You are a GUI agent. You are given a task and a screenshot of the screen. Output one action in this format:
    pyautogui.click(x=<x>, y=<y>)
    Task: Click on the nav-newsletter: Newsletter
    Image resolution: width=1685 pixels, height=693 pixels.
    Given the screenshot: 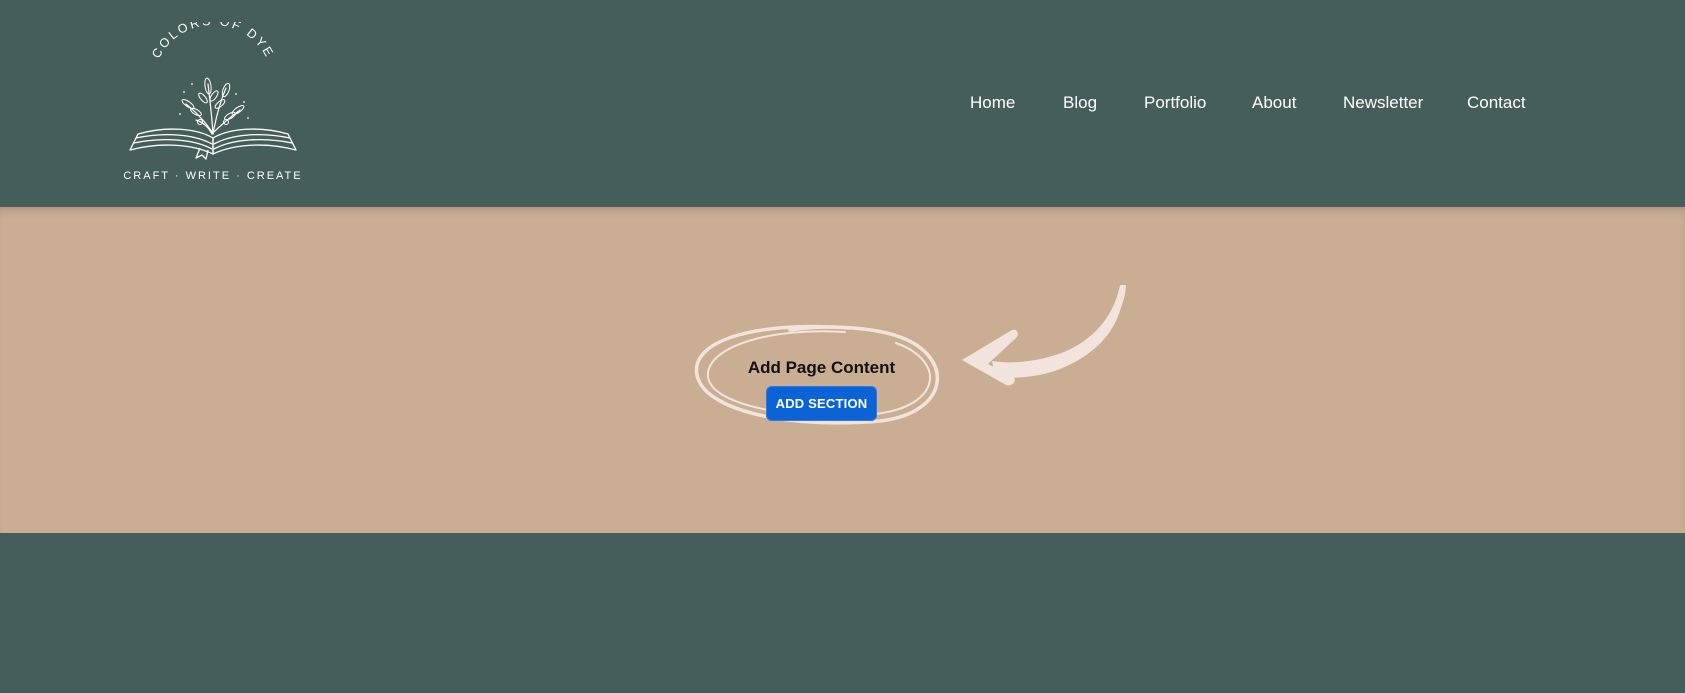 What is the action you would take?
    pyautogui.click(x=1383, y=103)
    